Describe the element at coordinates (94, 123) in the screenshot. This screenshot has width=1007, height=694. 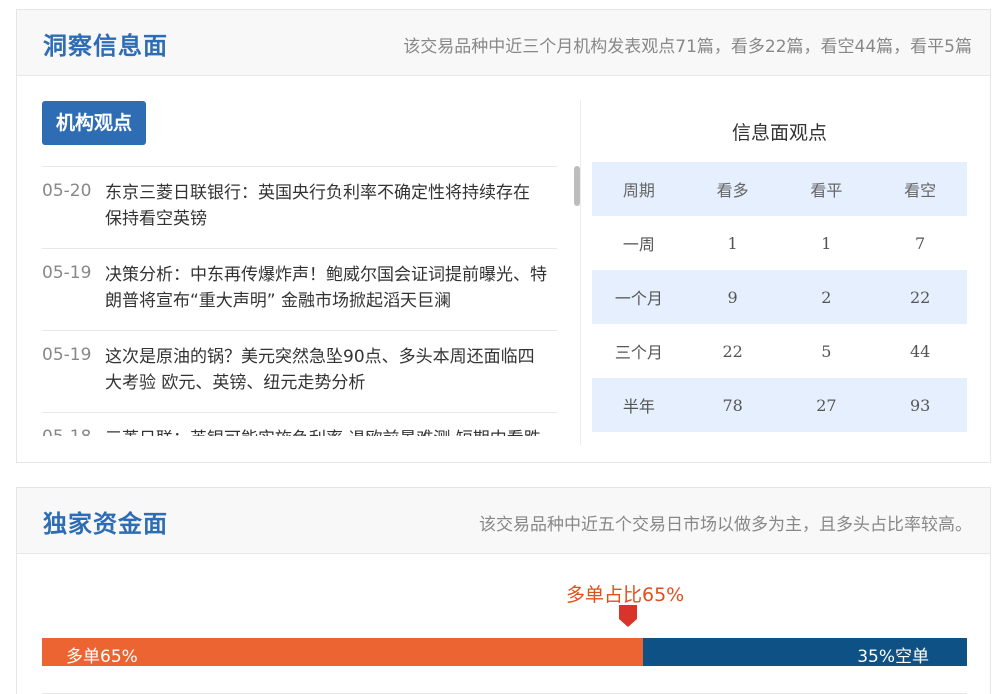
I see `institution-view-tab: 机构观点` at that location.